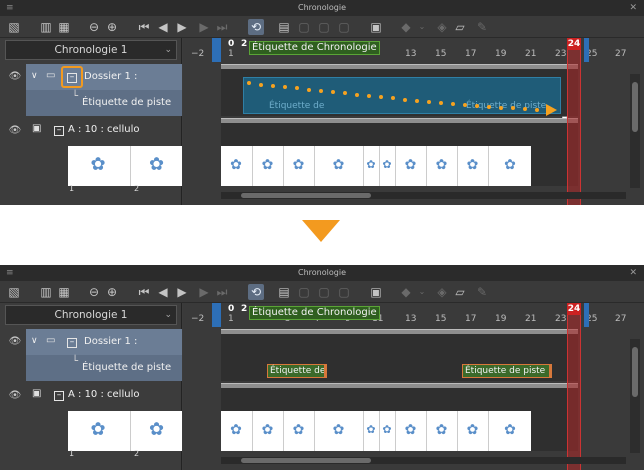 The height and width of the screenshot is (470, 644). I want to click on cel-thumbnails: ✿ ✿, so click(125, 431).